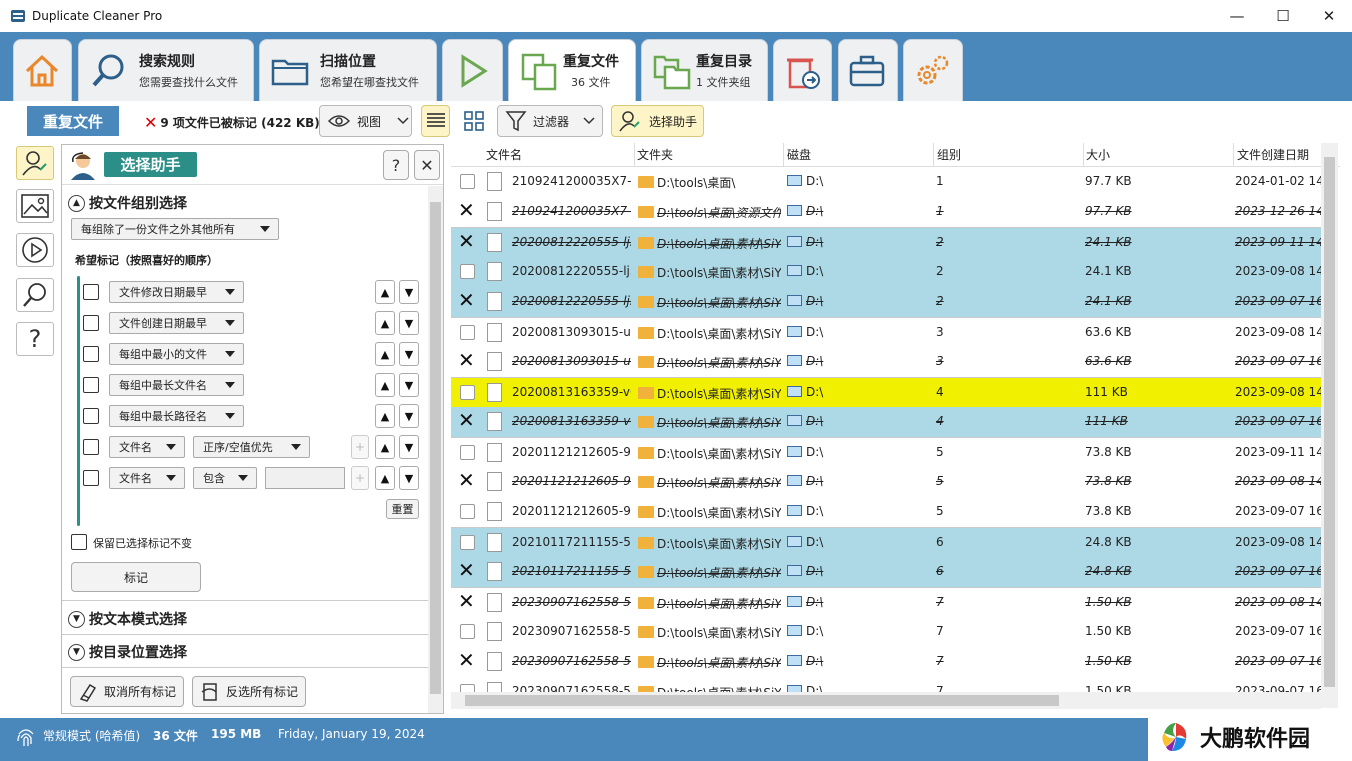  What do you see at coordinates (42, 70) in the screenshot?
I see `tab-home` at bounding box center [42, 70].